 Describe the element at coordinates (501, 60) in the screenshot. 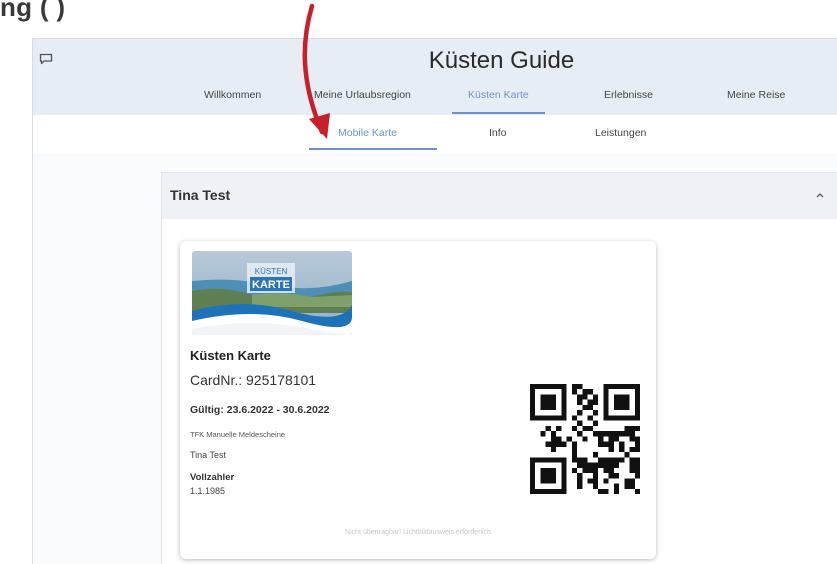

I see `app-title: Küsten Guide` at that location.